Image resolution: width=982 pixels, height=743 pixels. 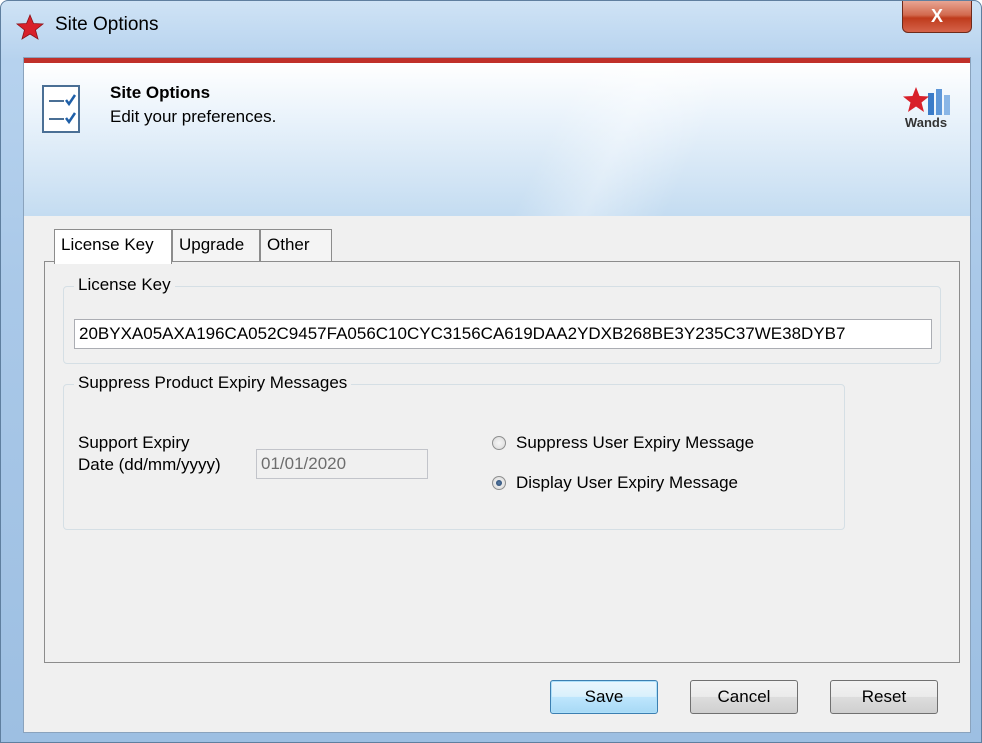 I want to click on close-icon: X, so click(x=936, y=16).